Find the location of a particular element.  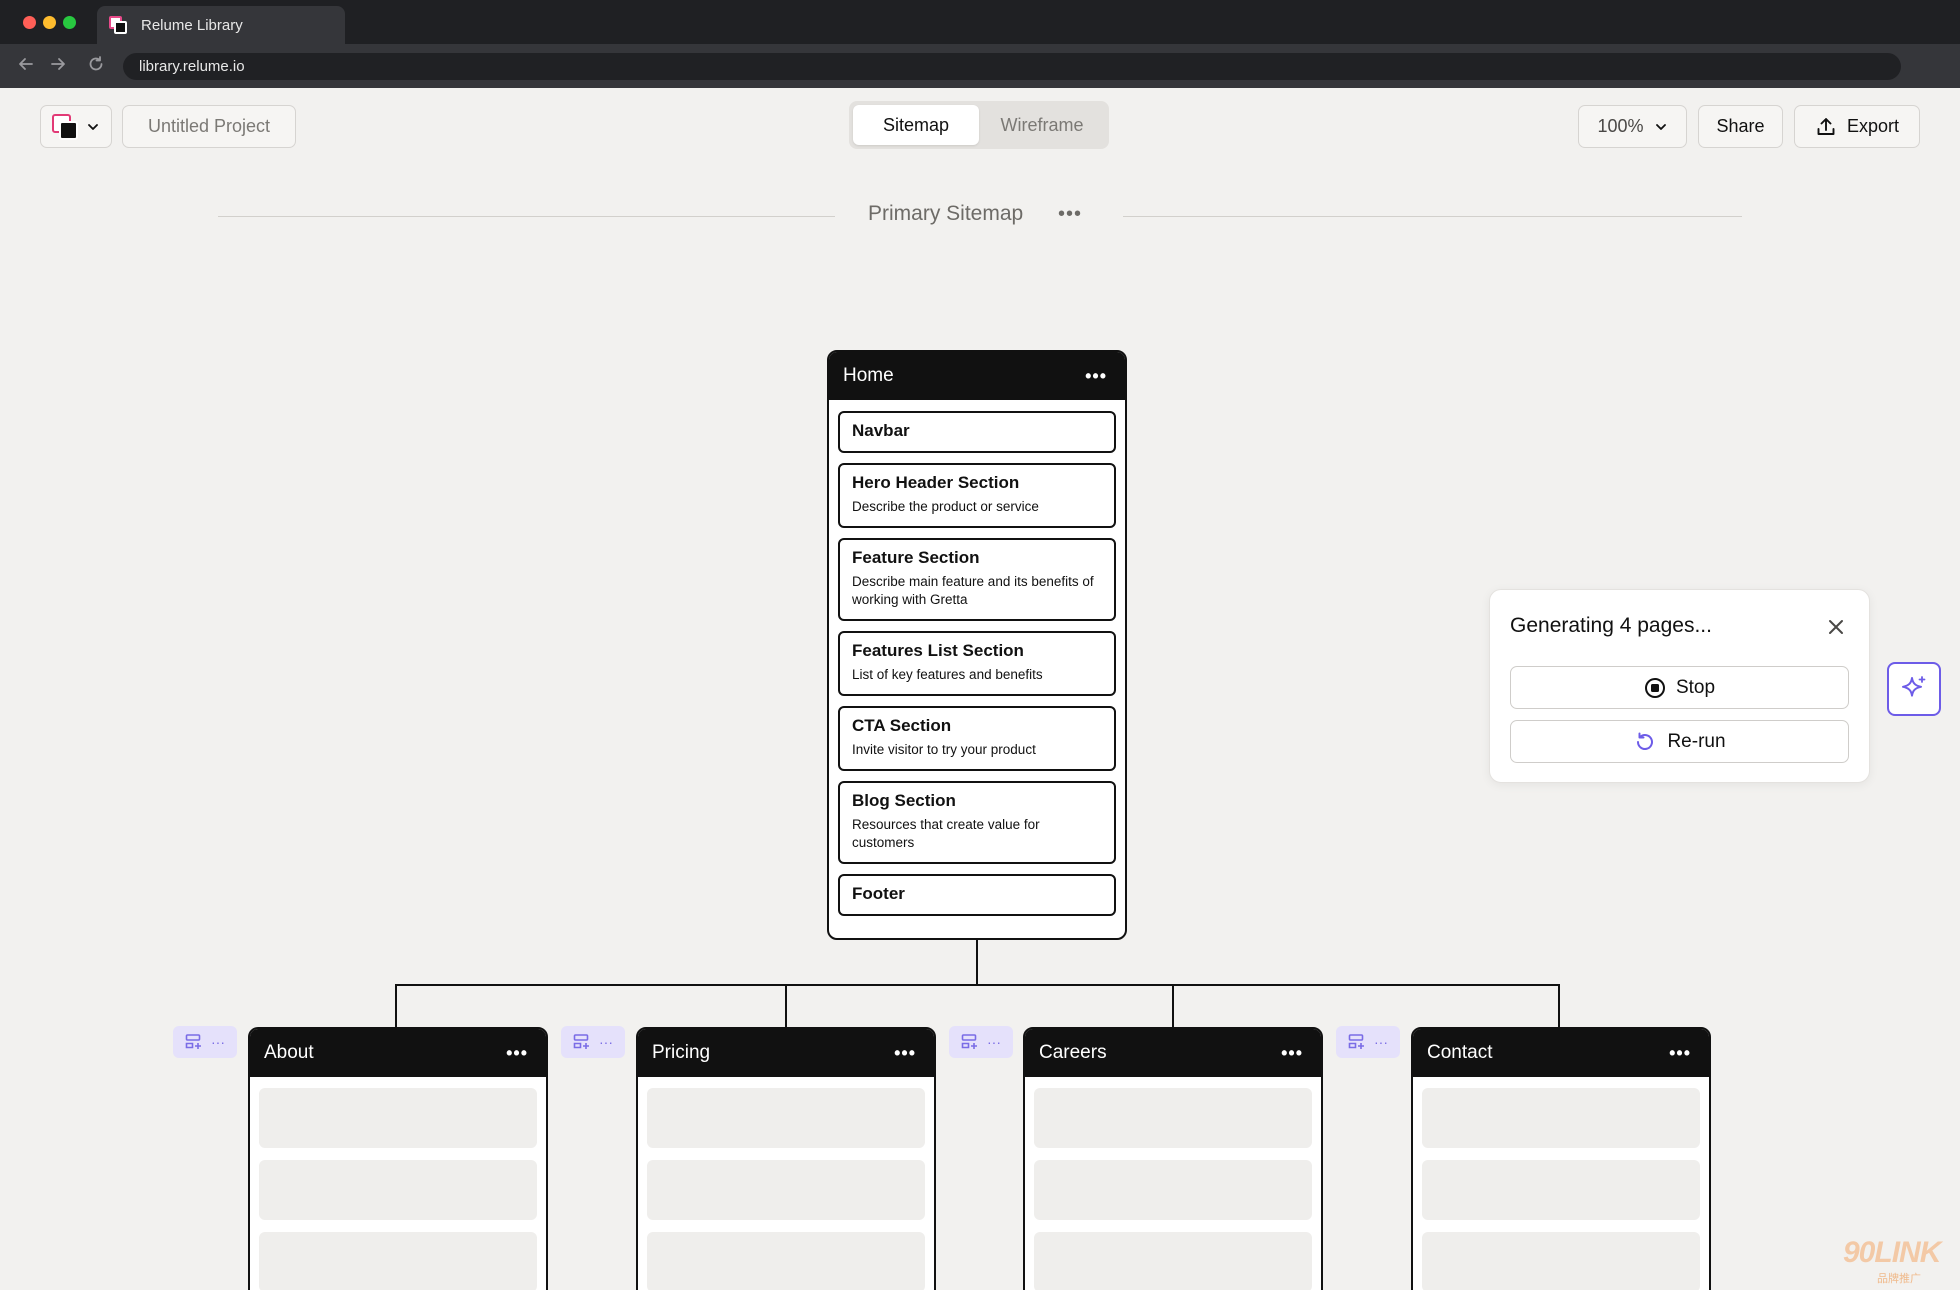

share-button-label: Share is located at coordinates (1740, 126).